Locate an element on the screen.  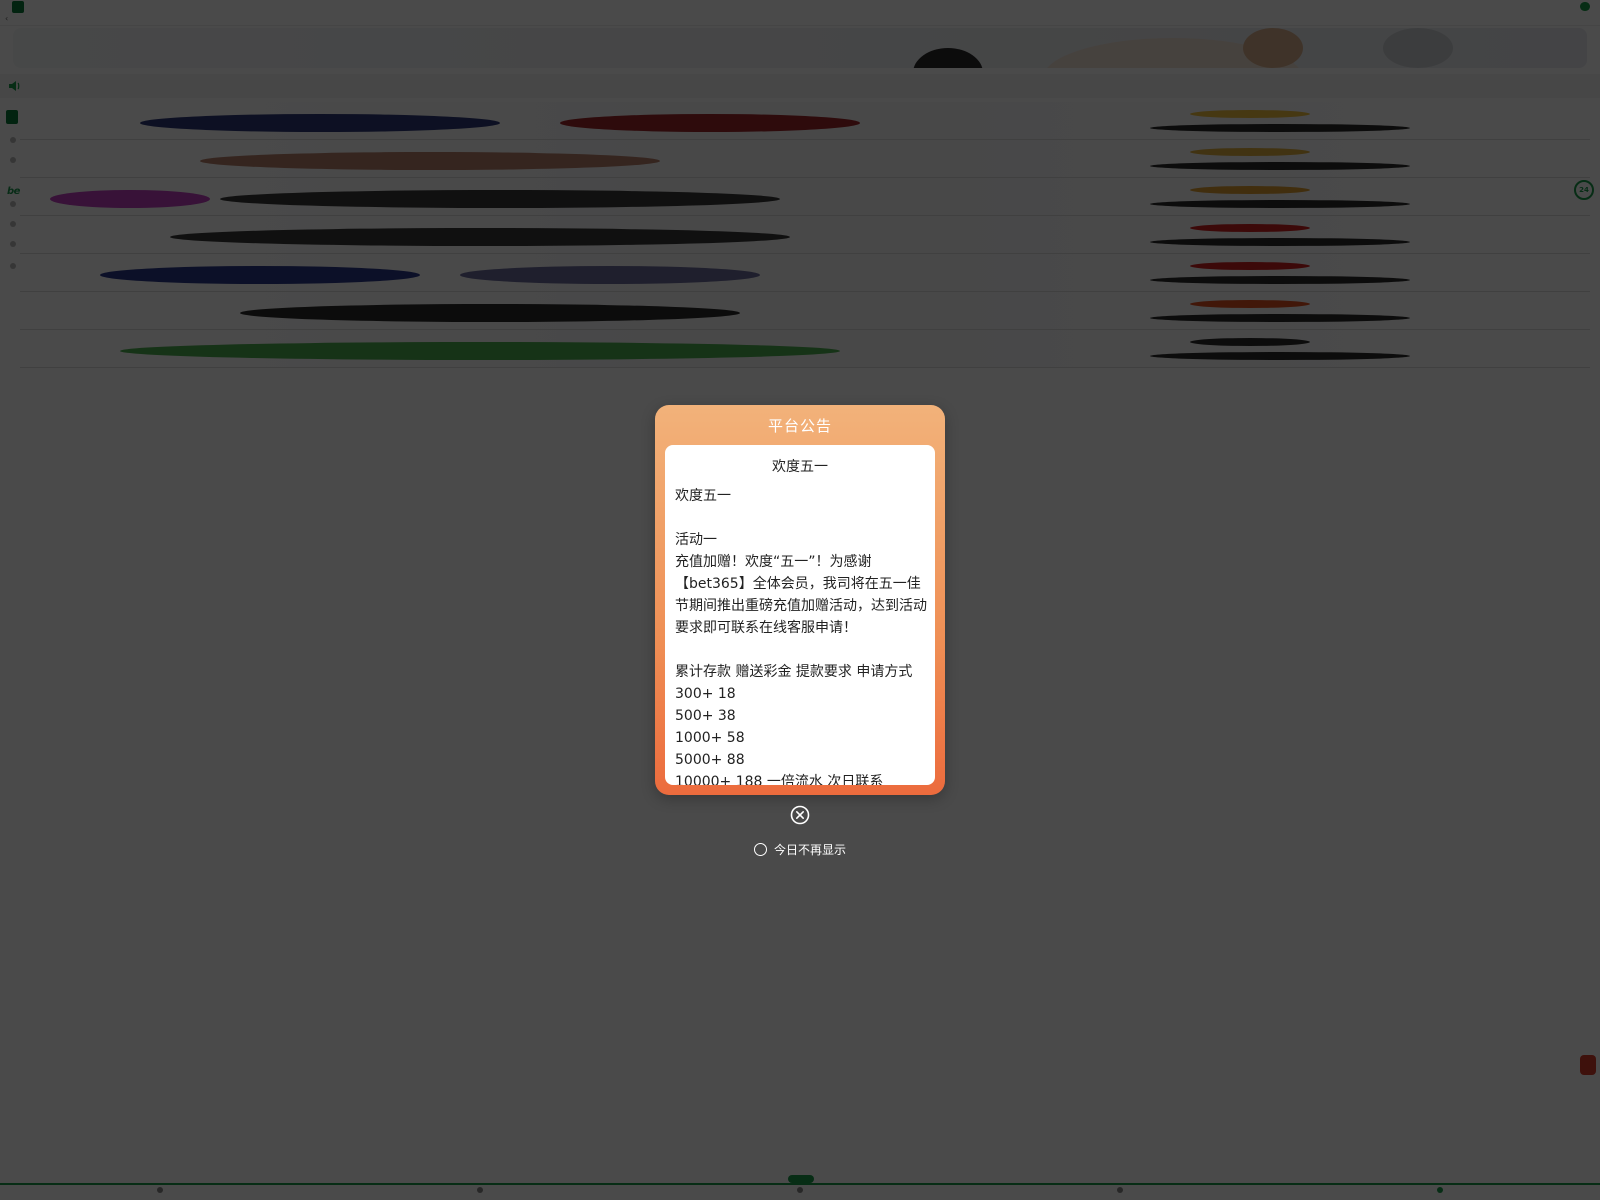
body-line: 累计存款 赠送彩金 提款要求 申请方式 is located at coordinates (794, 672).